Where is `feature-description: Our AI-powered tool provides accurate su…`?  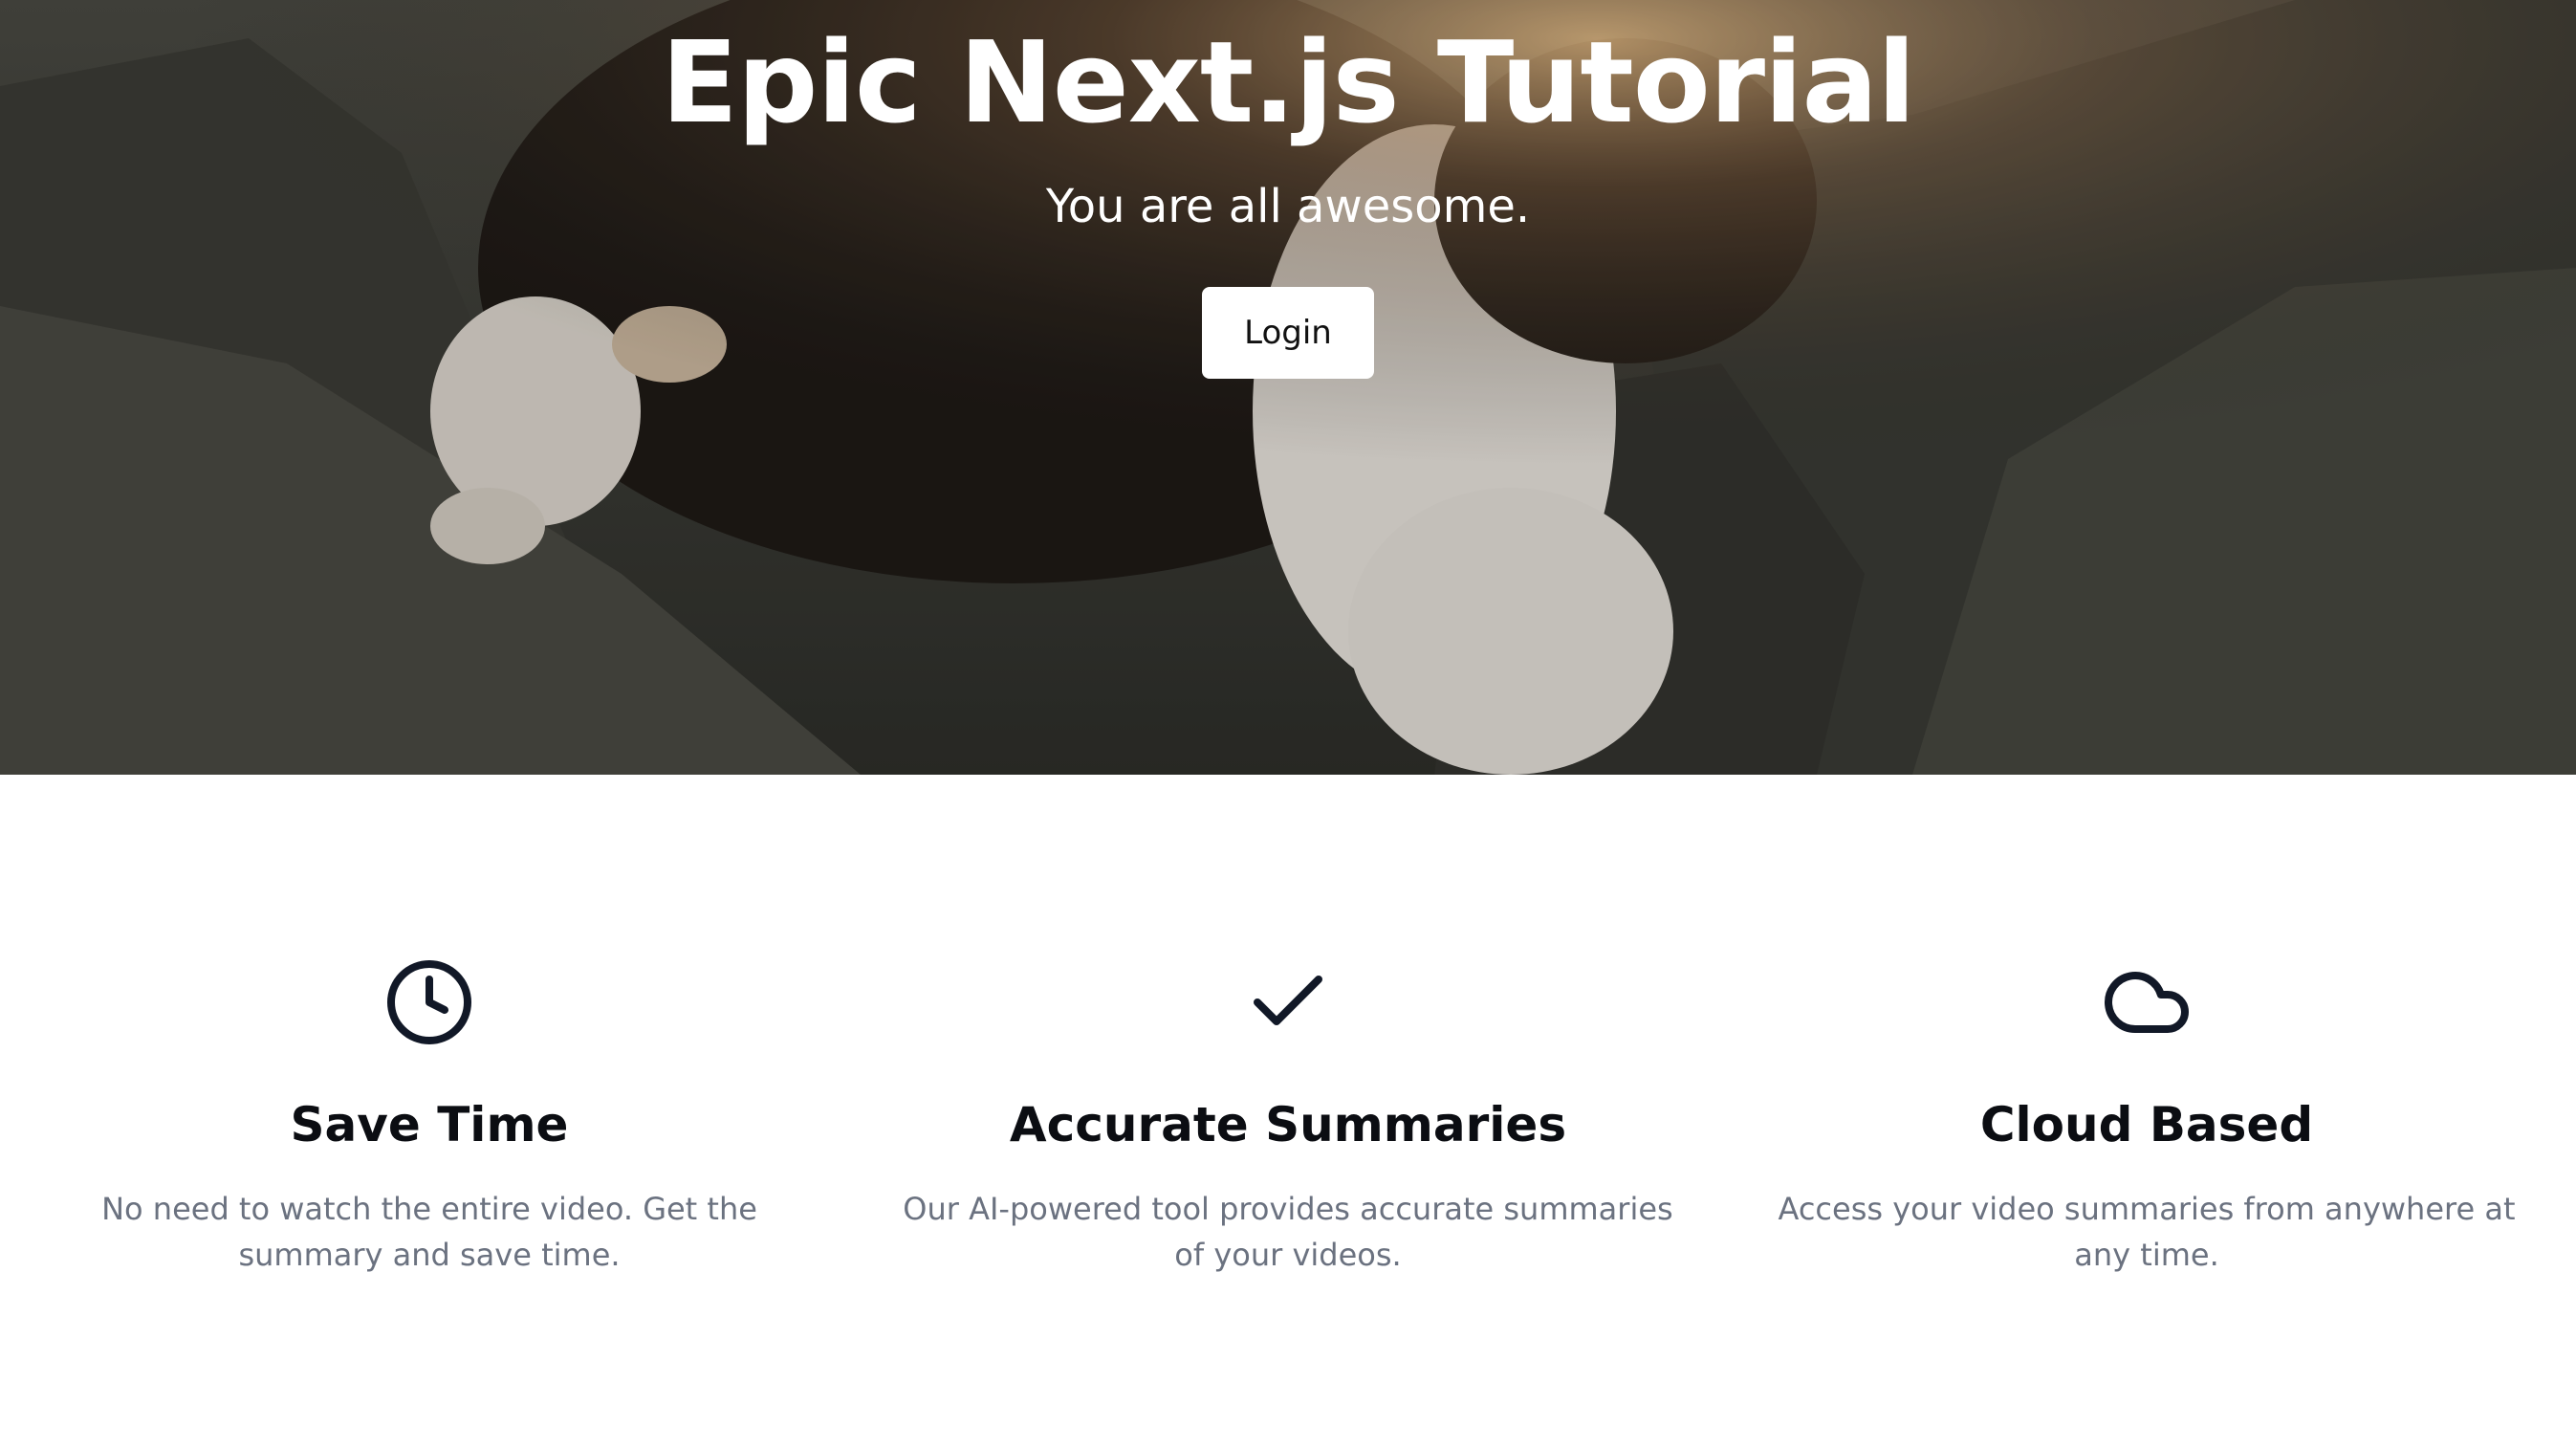 feature-description: Our AI-powered tool provides accurate su… is located at coordinates (1288, 1232).